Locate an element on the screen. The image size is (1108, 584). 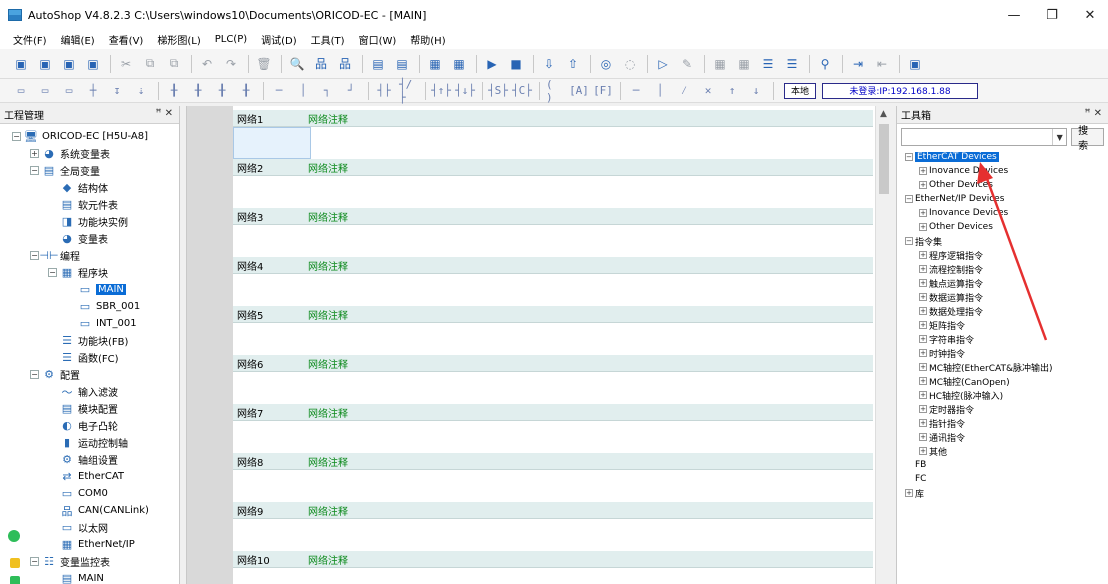
monitor-icon: ◎ is located at coordinates (606, 64).